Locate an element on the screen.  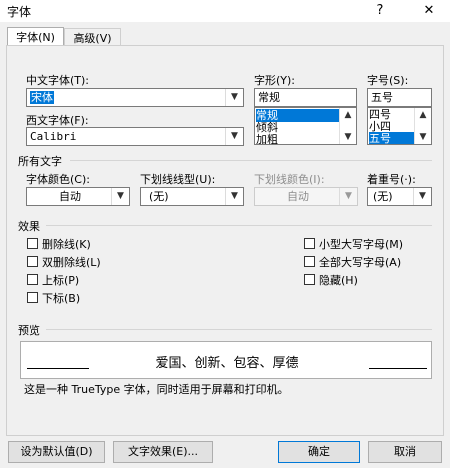
superscript-label: 上标(P) is located at coordinates (60, 280).